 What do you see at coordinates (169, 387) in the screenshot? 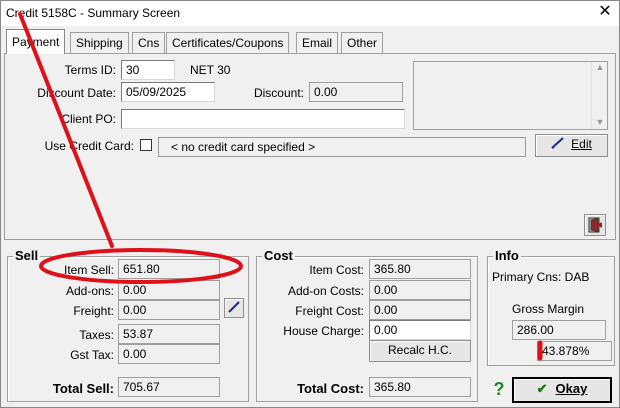
I see `total-sell-field: 705.67` at bounding box center [169, 387].